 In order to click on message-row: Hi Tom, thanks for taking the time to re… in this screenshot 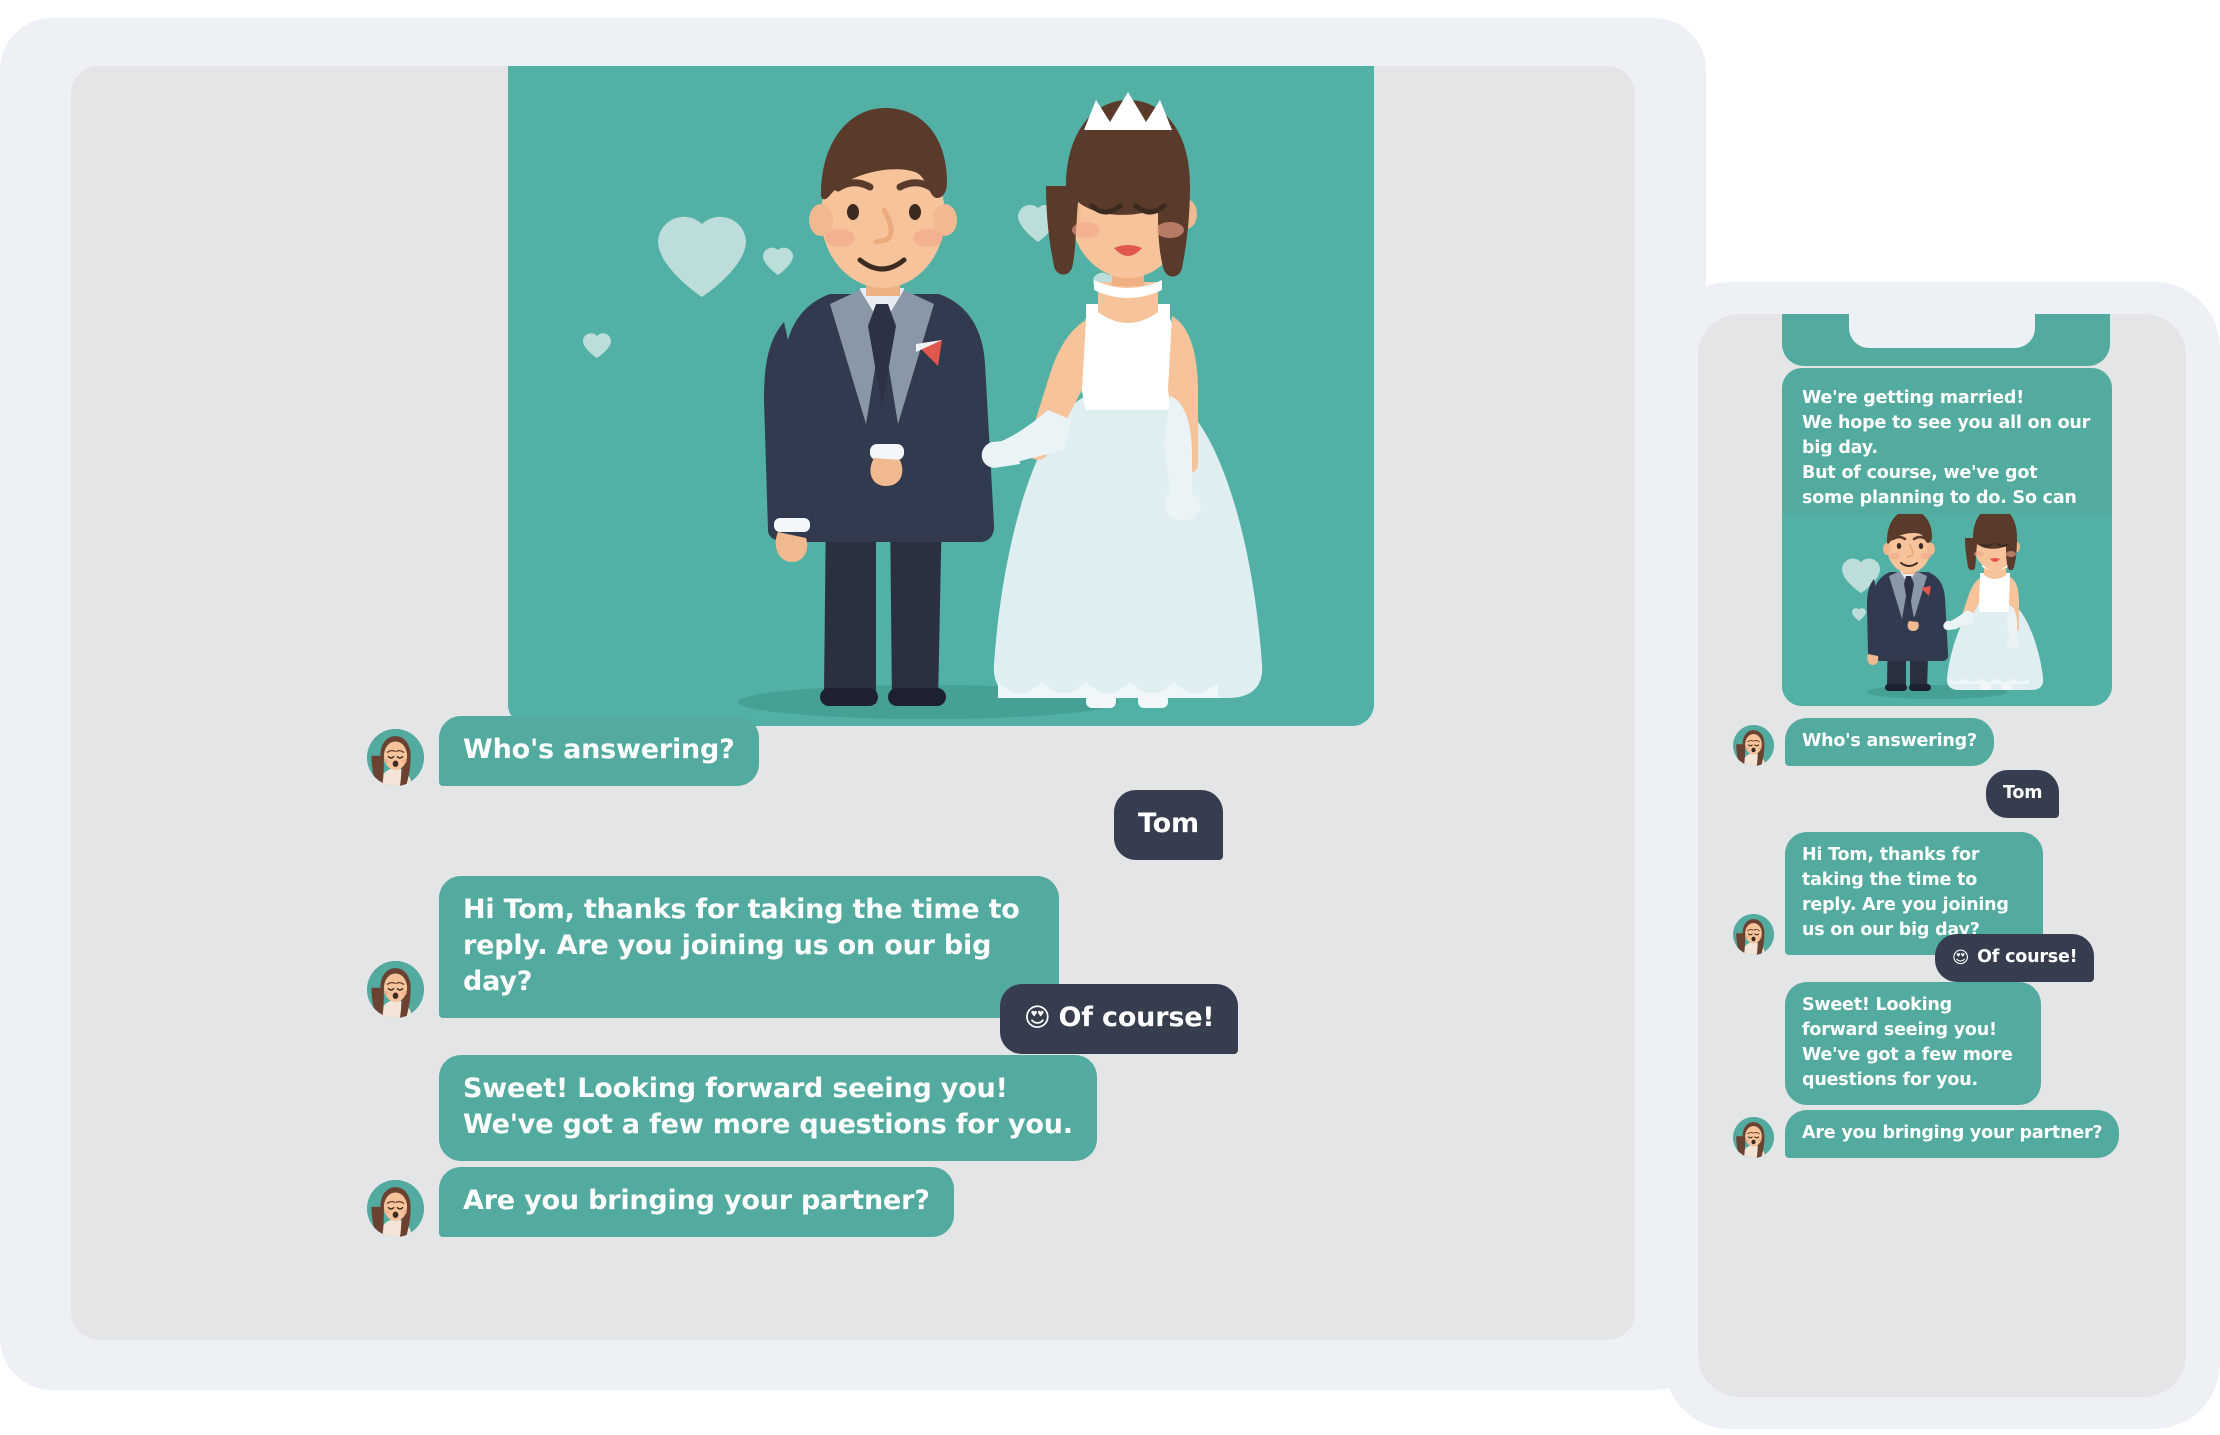, I will do `click(713, 947)`.